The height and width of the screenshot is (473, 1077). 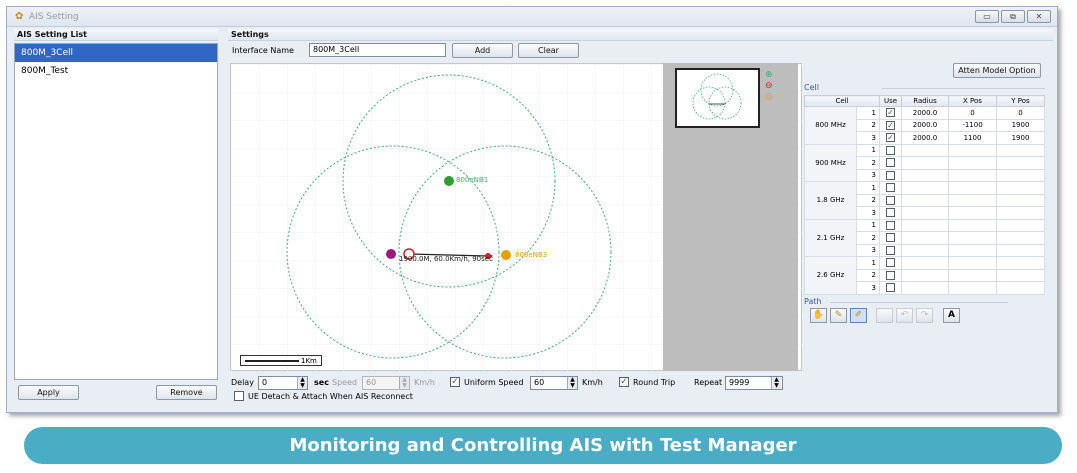 What do you see at coordinates (769, 86) in the screenshot?
I see `zoom-out-icon: ⊖` at bounding box center [769, 86].